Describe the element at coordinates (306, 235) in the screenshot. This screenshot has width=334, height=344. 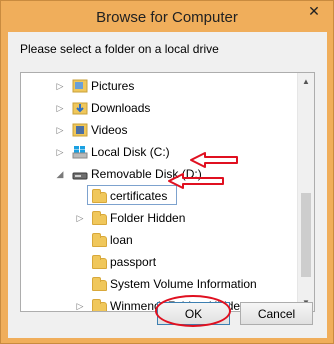
I see `scrollbar-thumb` at that location.